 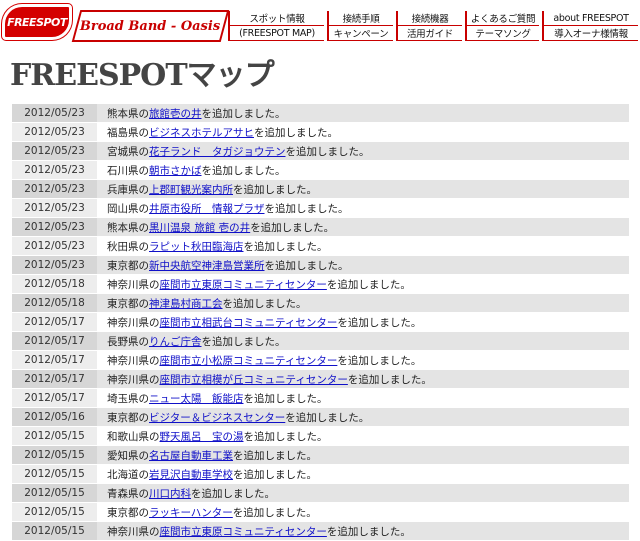 I want to click on update-message: 北海道の岩見沢自動車学校を追加しました。, so click(x=363, y=474).